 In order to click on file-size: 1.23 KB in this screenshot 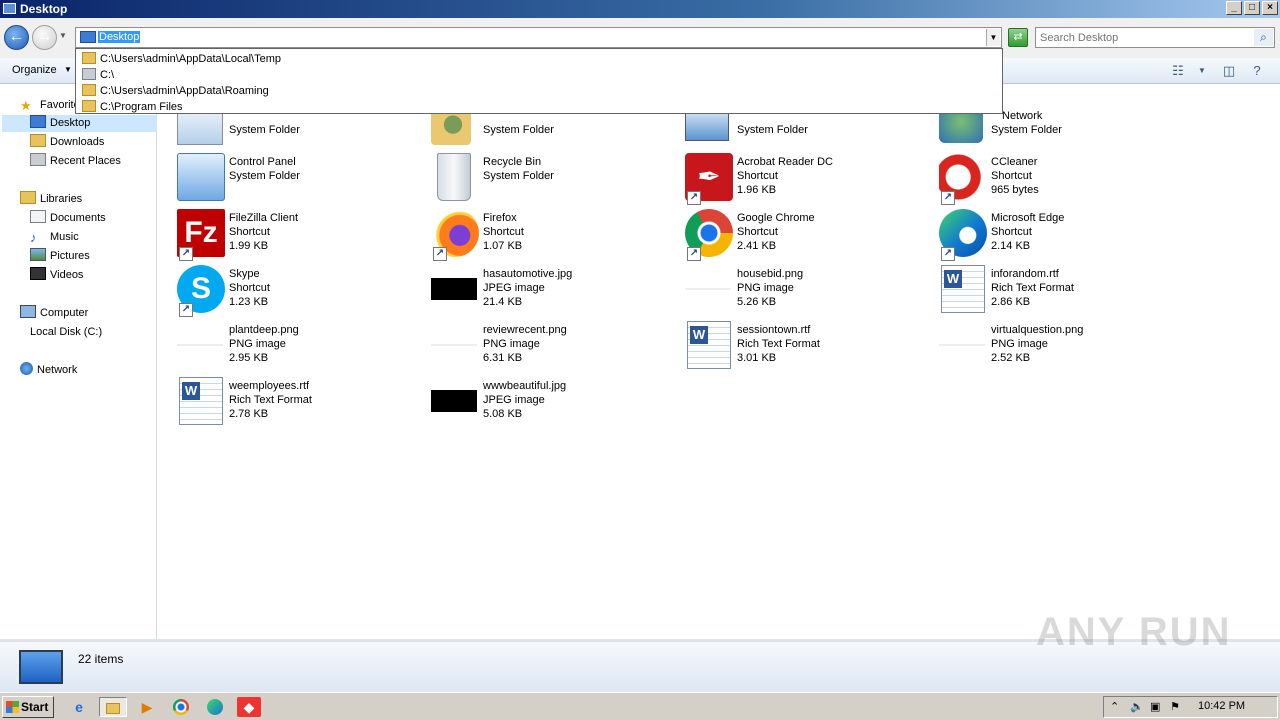, I will do `click(249, 302)`.